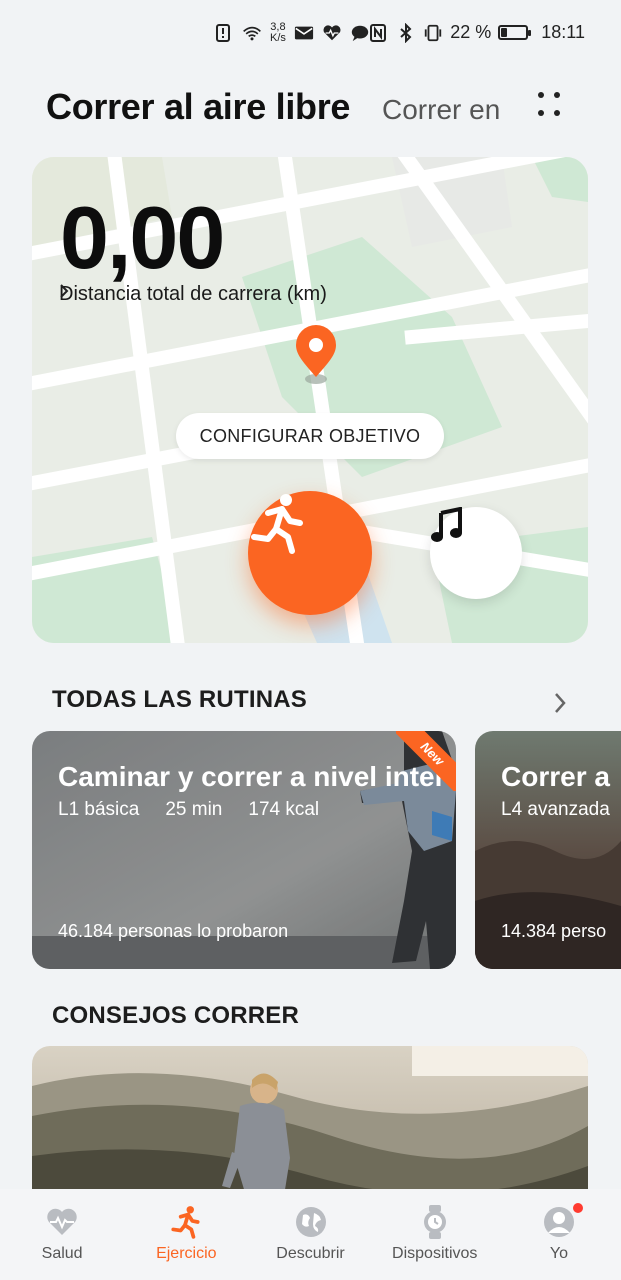 The height and width of the screenshot is (1280, 621). I want to click on nav-label-yo: Yo, so click(558, 1253).